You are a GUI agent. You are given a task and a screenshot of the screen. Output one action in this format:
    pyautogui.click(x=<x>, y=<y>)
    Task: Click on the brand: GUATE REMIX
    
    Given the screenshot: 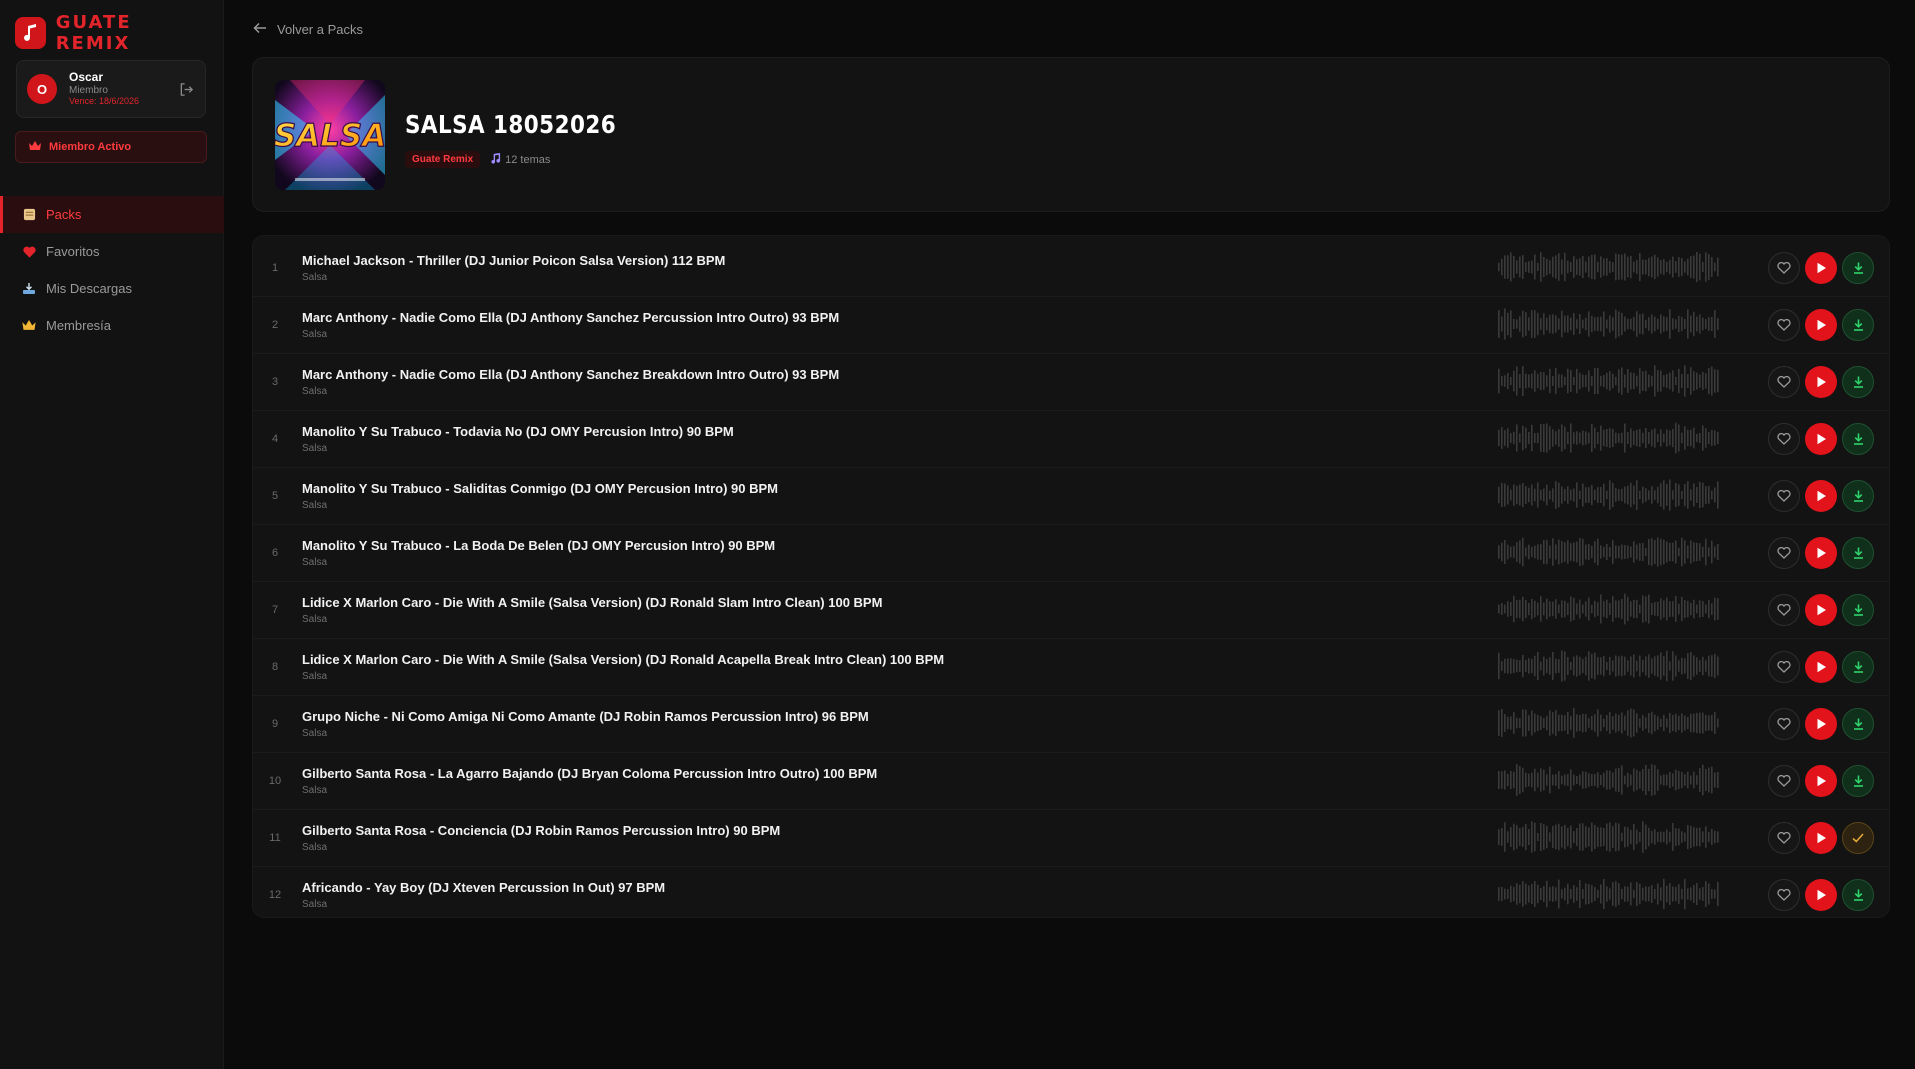 What is the action you would take?
    pyautogui.click(x=111, y=27)
    